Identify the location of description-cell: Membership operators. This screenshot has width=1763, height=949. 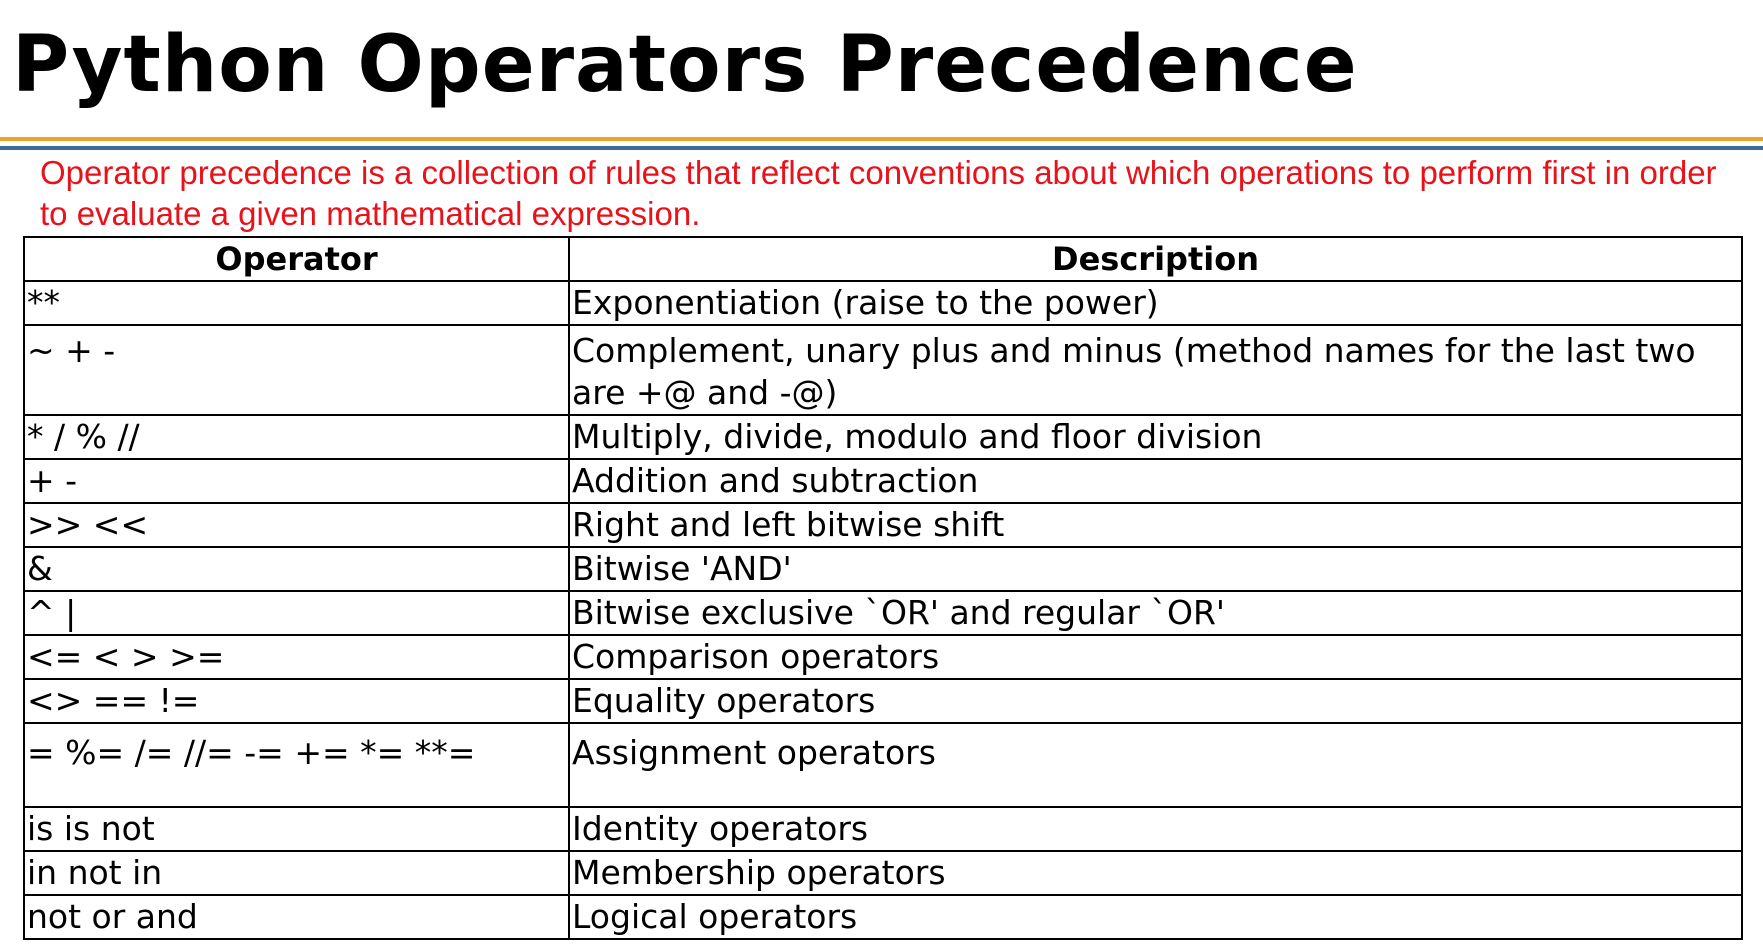
(1155, 873).